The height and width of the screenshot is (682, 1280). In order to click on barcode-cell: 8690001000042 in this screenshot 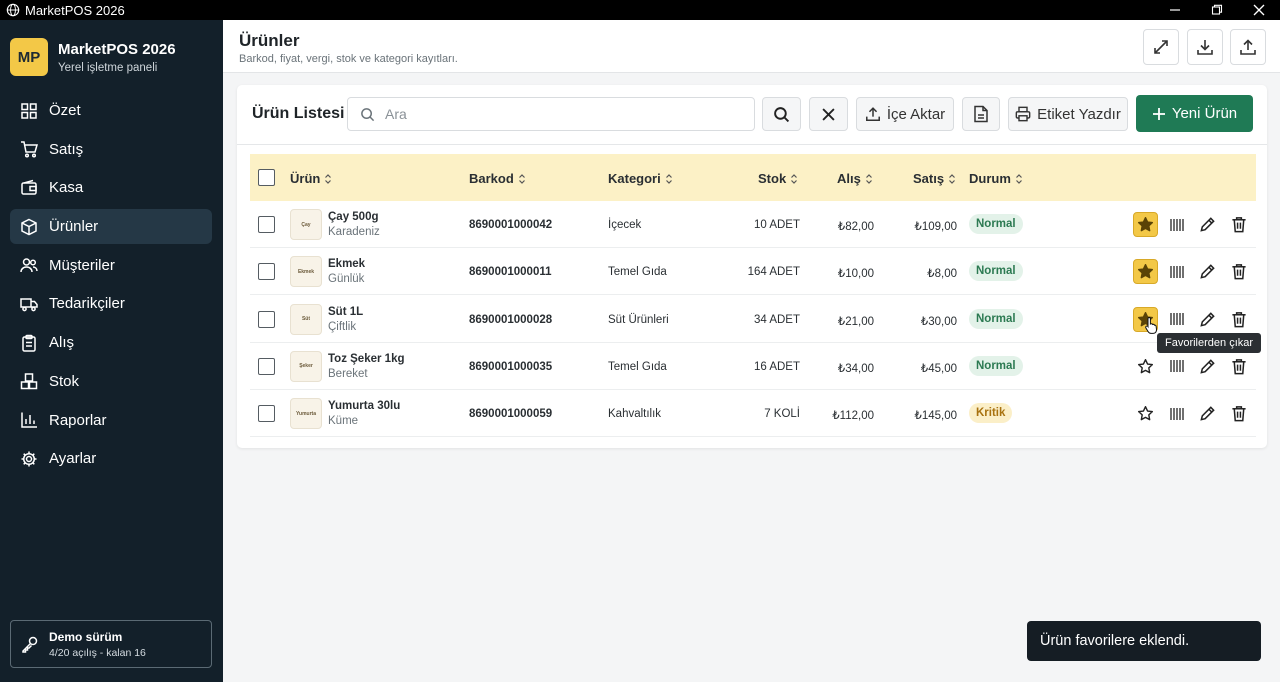, I will do `click(511, 225)`.